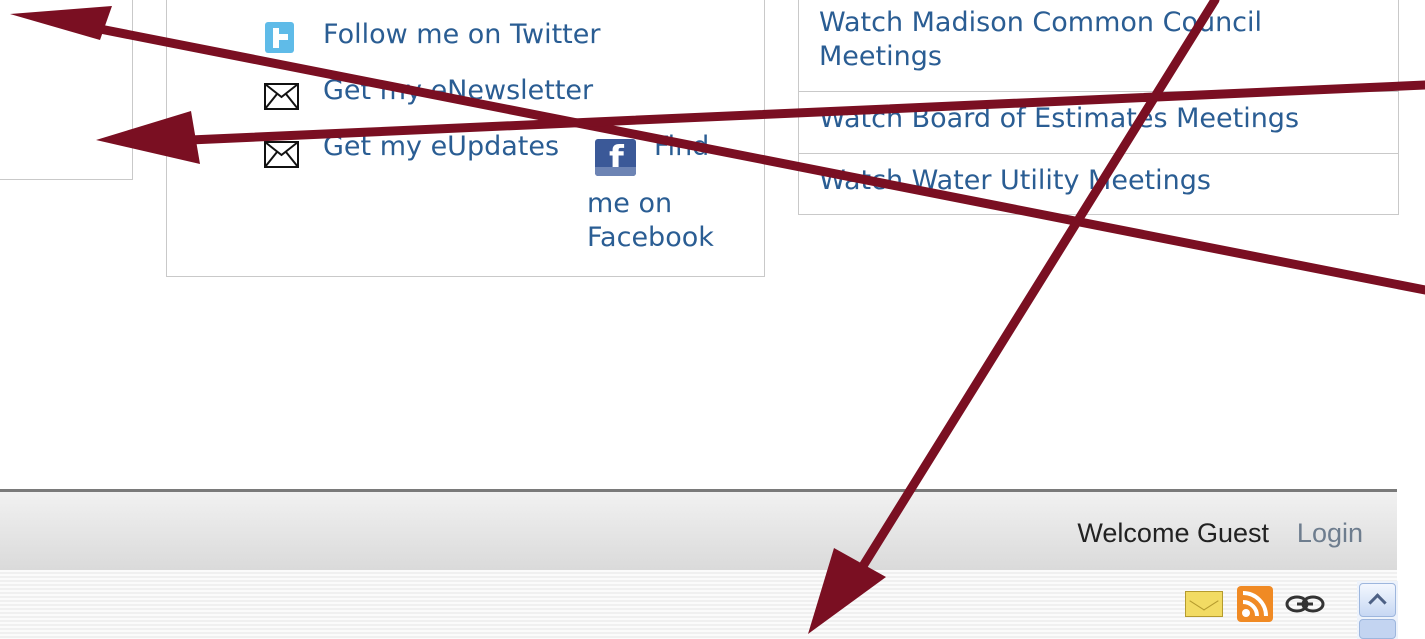 This screenshot has width=1425, height=639. What do you see at coordinates (1330, 533) in the screenshot?
I see `login-link: Login` at bounding box center [1330, 533].